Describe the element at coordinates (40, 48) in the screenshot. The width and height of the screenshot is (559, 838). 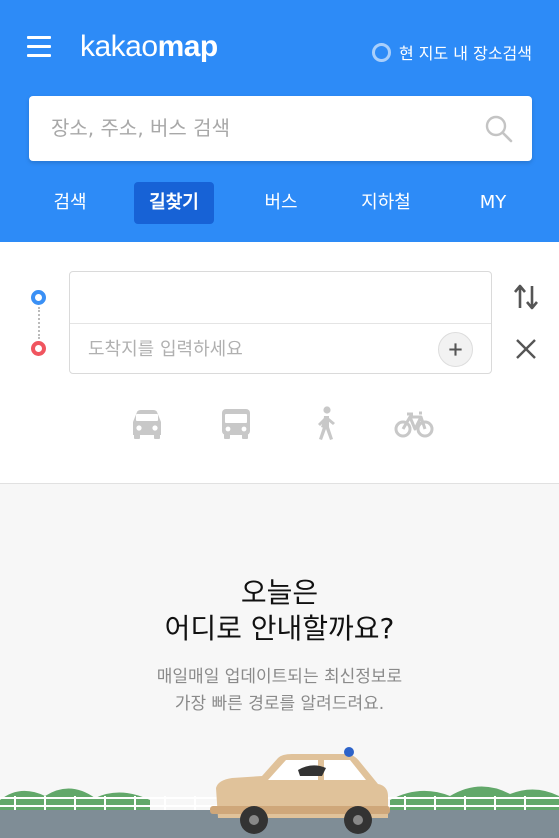
I see `hamburger-menu-icon` at that location.